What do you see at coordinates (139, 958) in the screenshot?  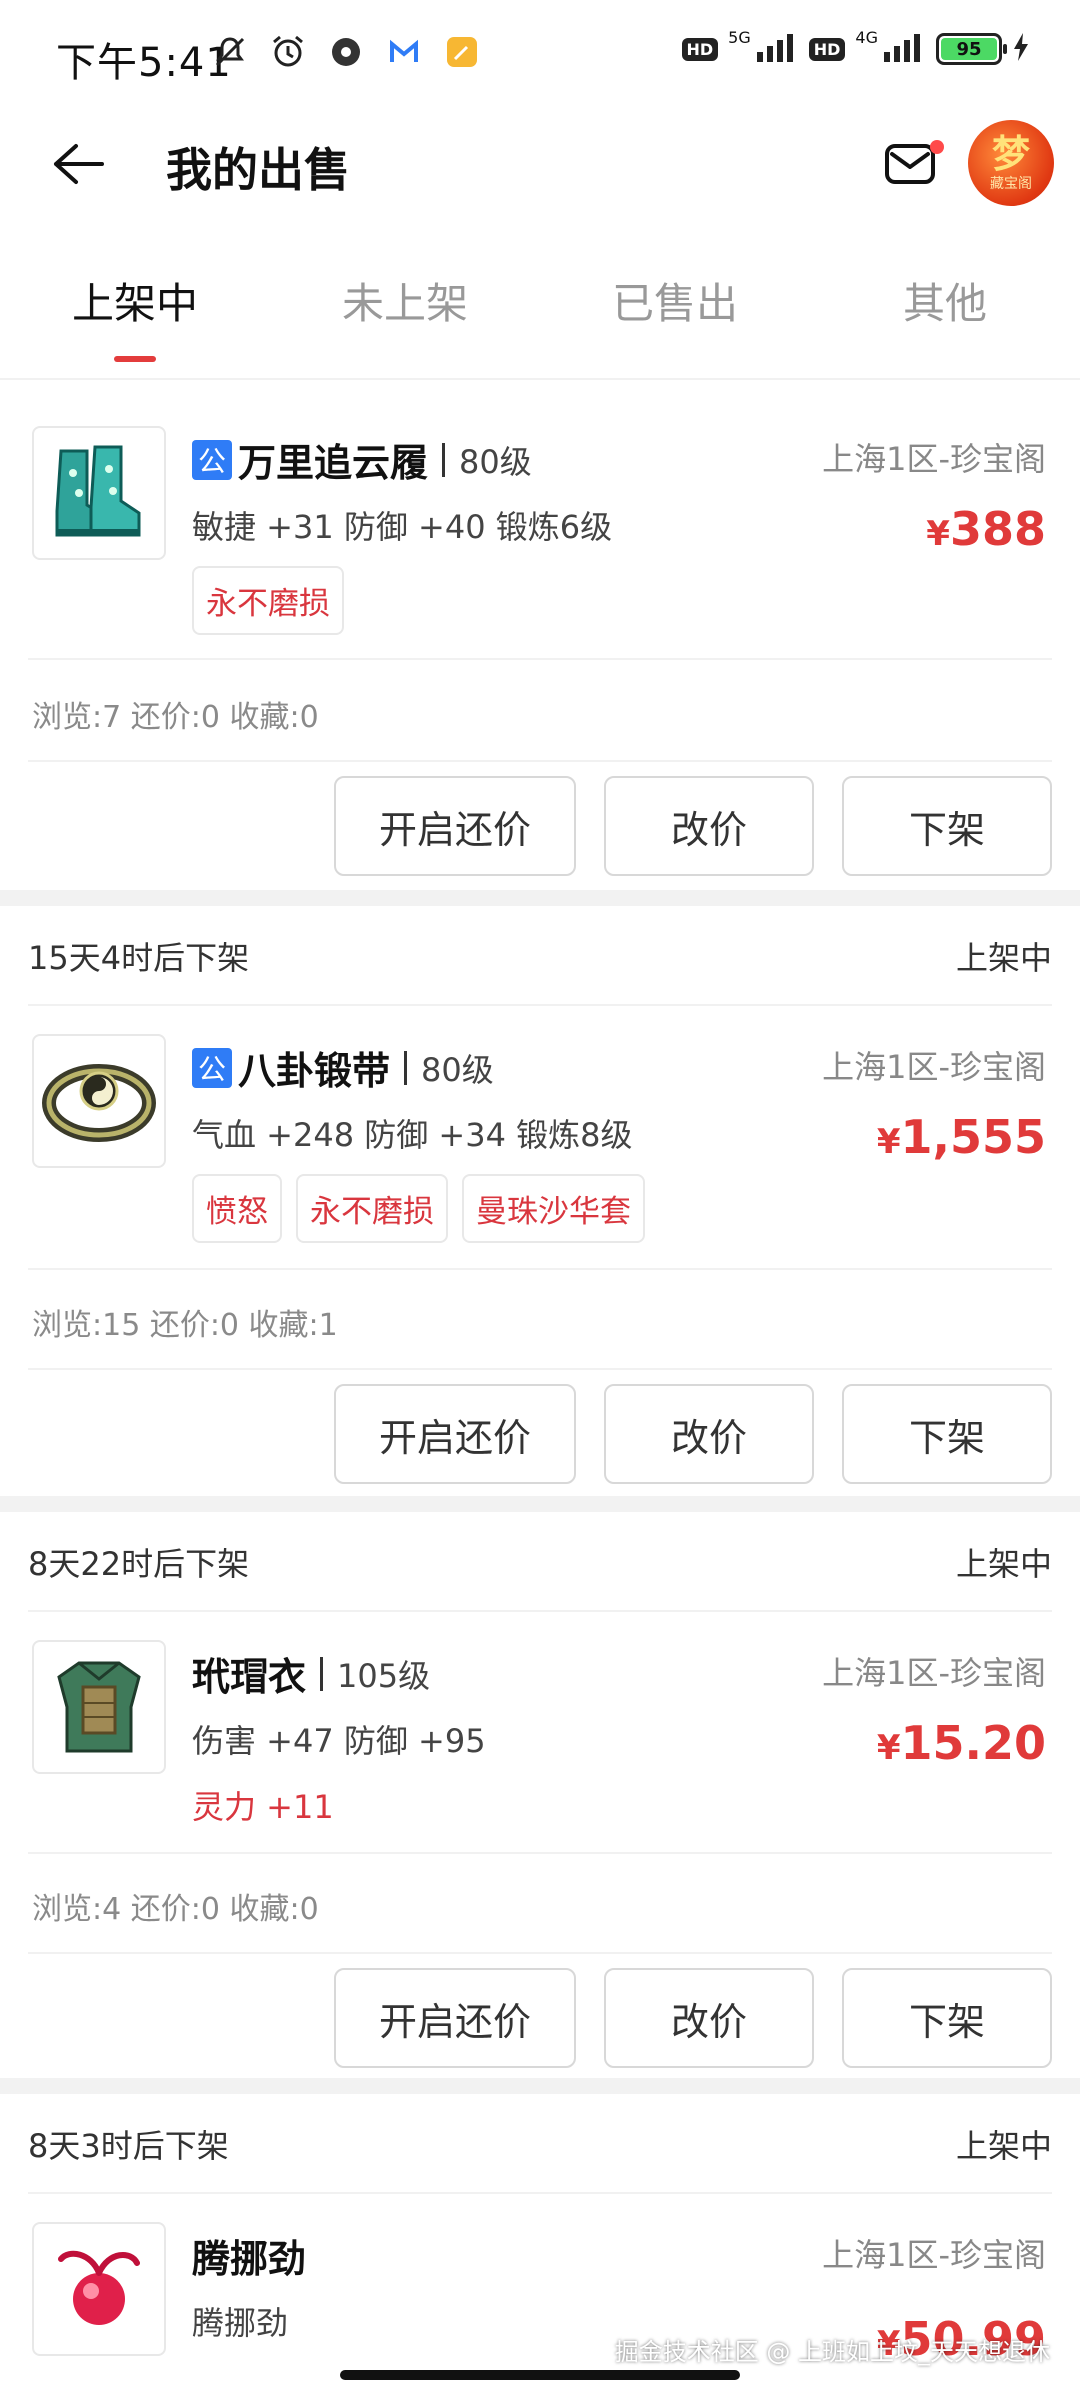 I see `delist-countdown: 15天4时后下架` at bounding box center [139, 958].